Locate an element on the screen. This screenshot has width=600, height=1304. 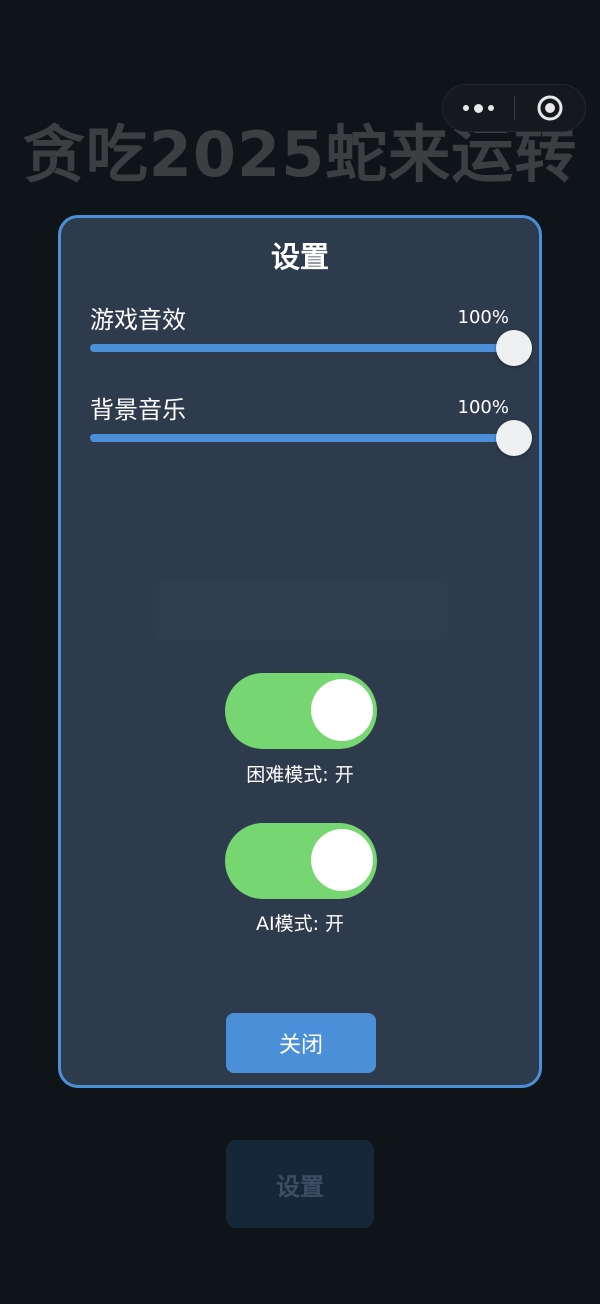
close-button: 关闭 is located at coordinates (301, 1043).